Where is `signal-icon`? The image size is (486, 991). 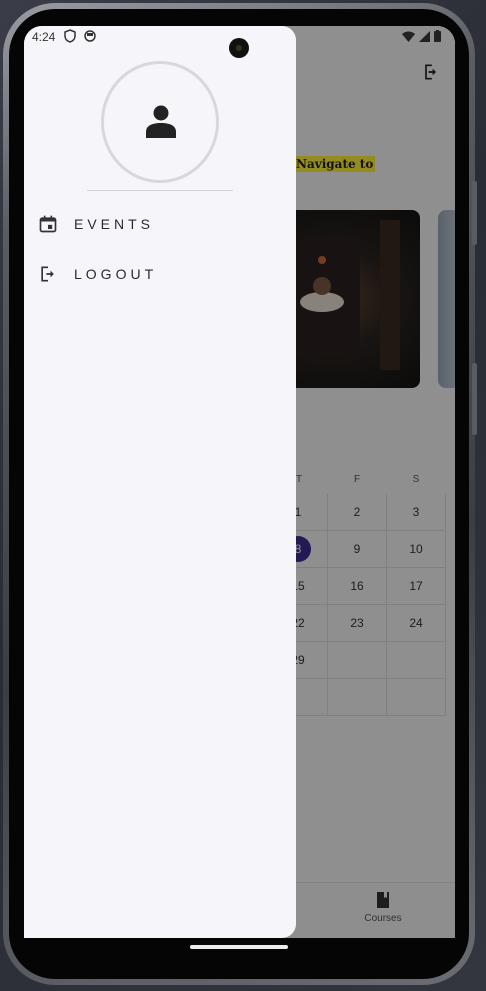 signal-icon is located at coordinates (424, 36).